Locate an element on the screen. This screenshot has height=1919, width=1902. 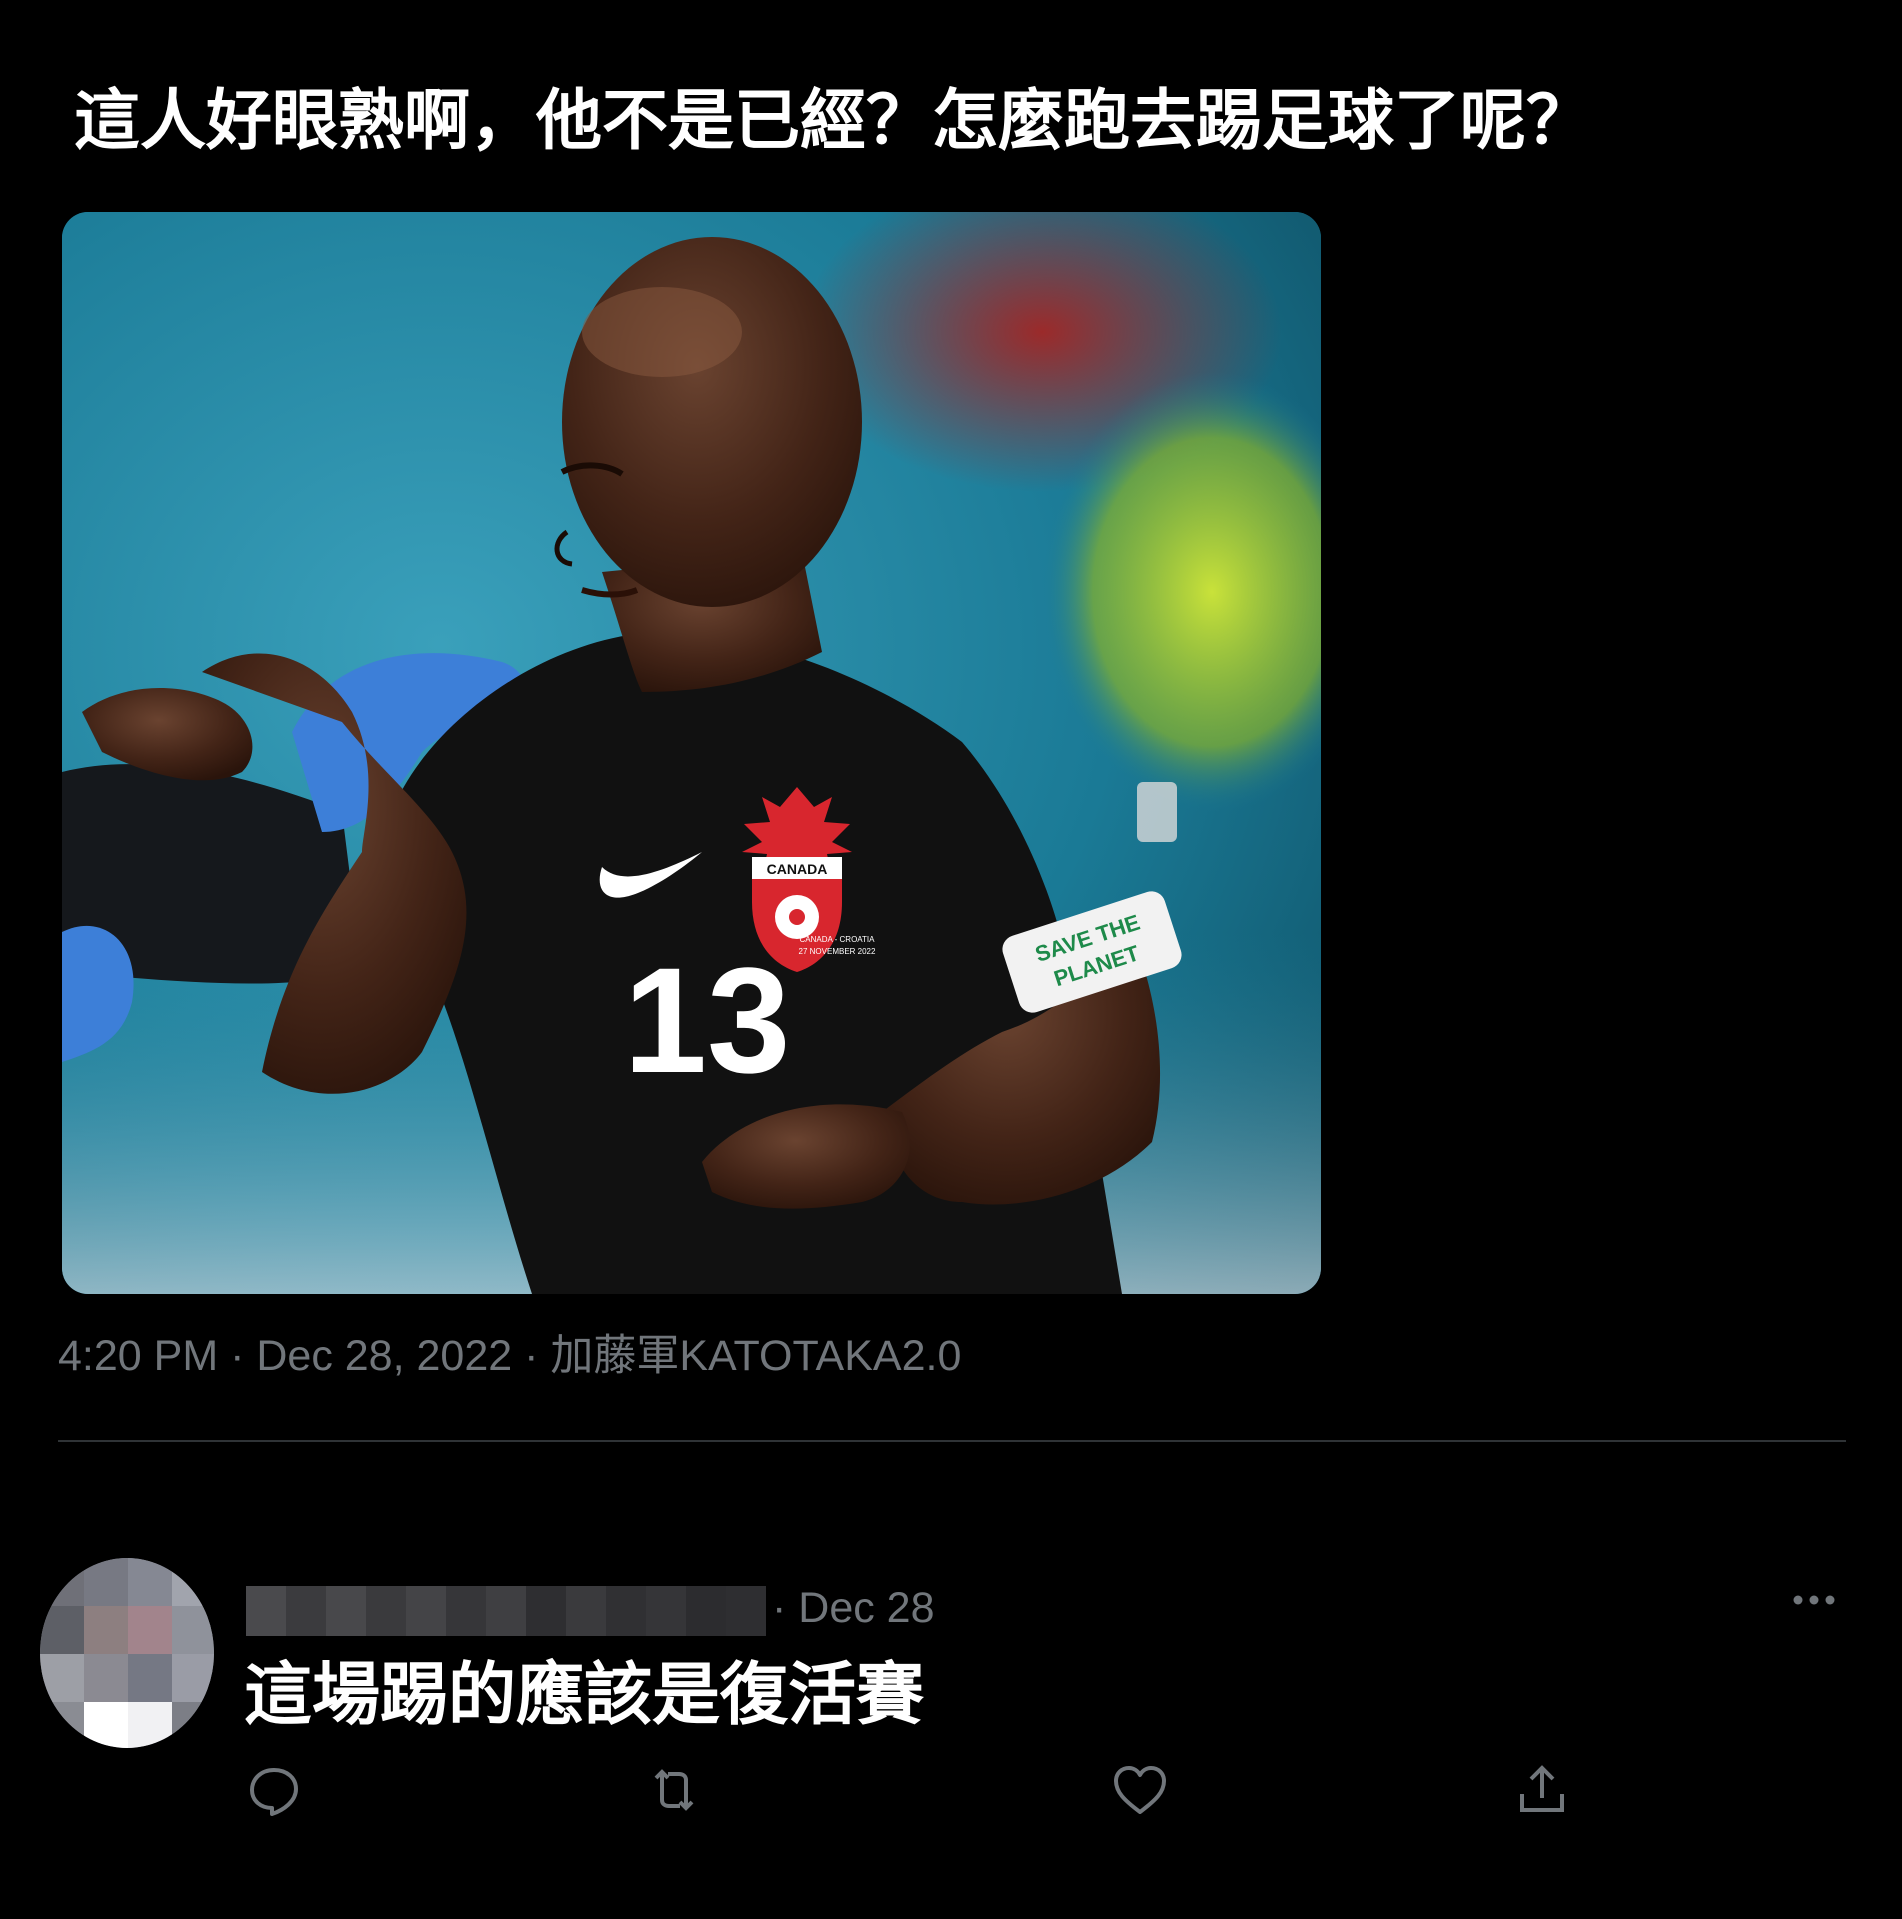
reply-actions is located at coordinates (951, 1795).